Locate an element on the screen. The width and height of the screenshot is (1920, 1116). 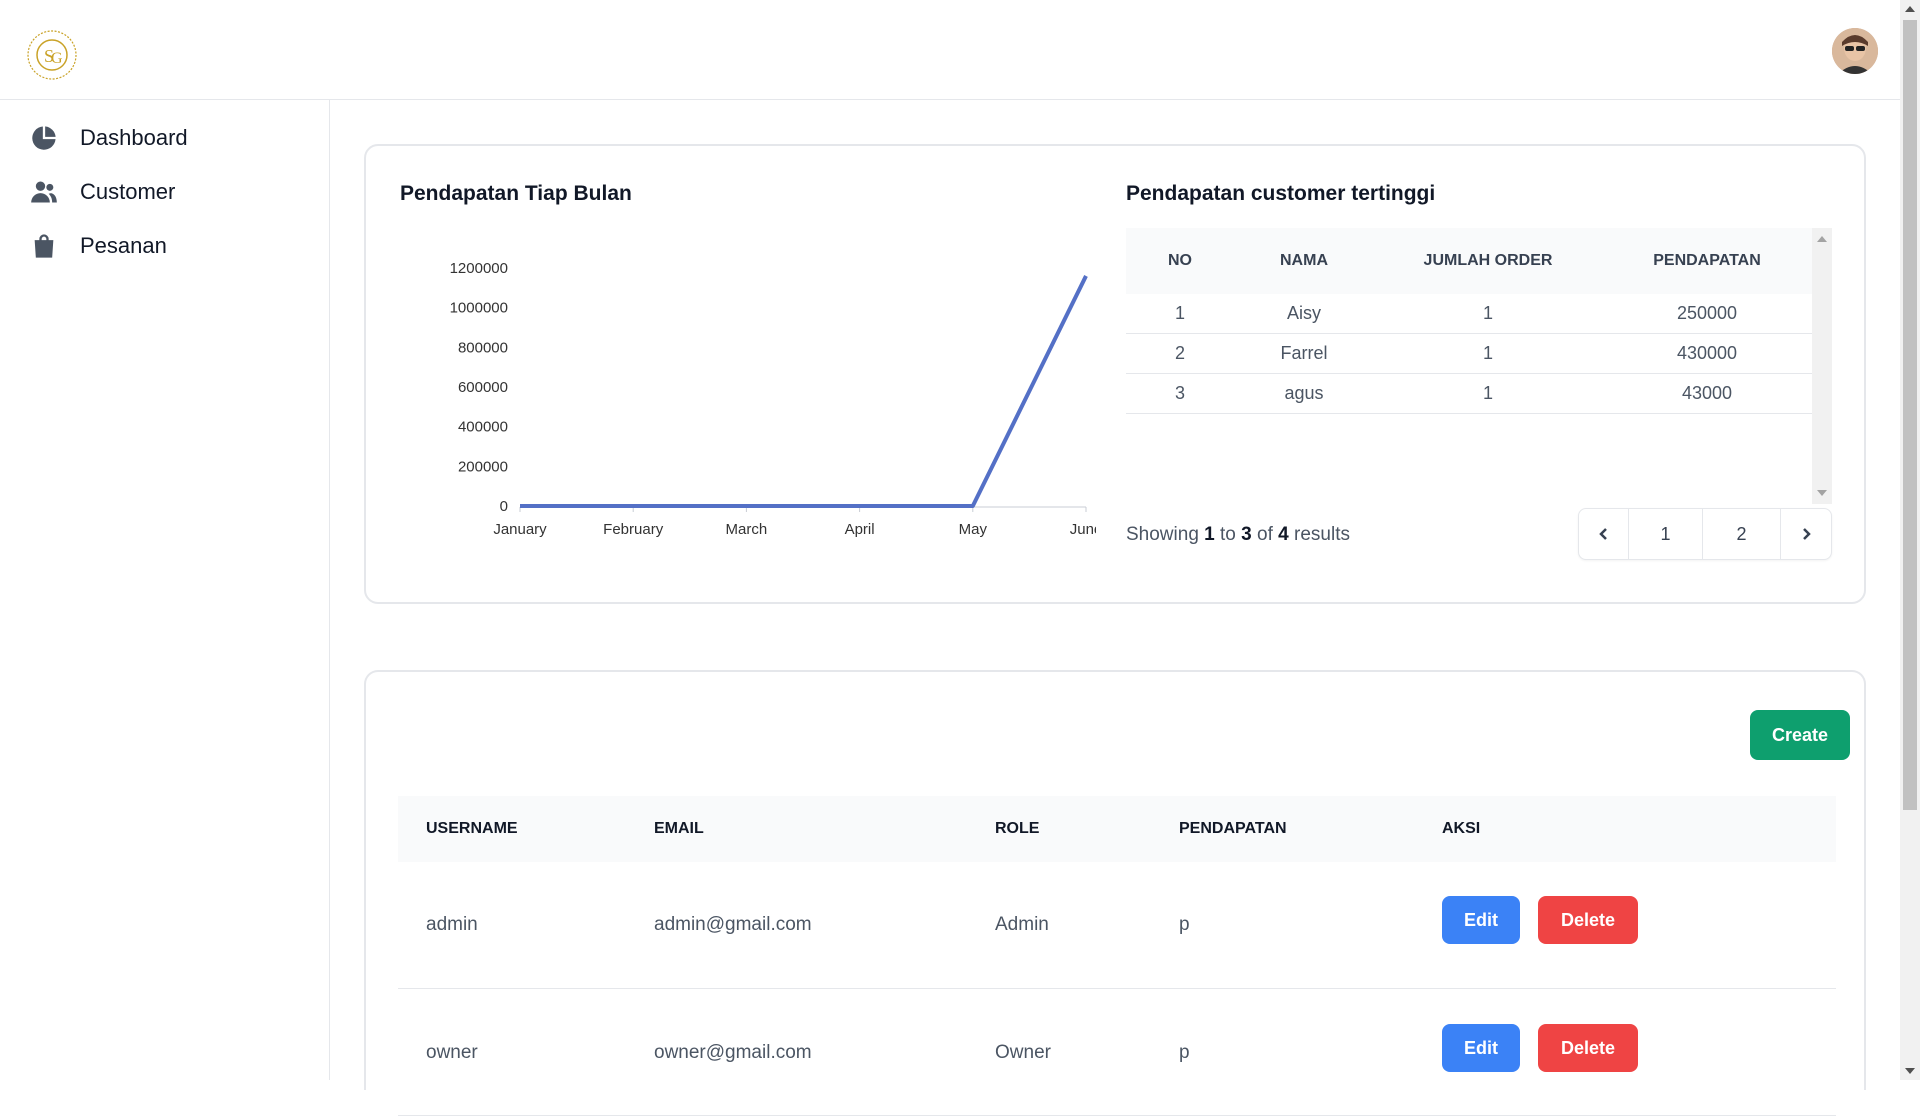
cell-pendapatan: 43000 is located at coordinates (1707, 393).